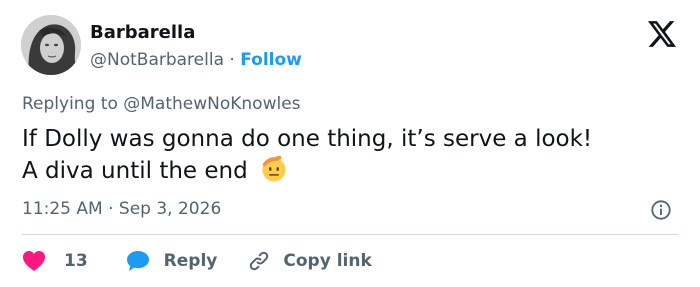 The width and height of the screenshot is (700, 287). Describe the element at coordinates (70, 104) in the screenshot. I see `replying-prefix: Replying to` at that location.